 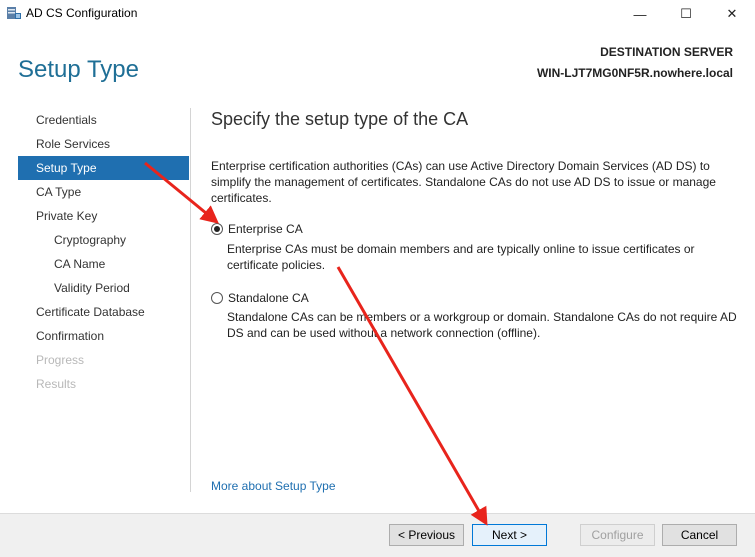 I want to click on standalone-ca-option: Standalone CA, so click(x=260, y=298).